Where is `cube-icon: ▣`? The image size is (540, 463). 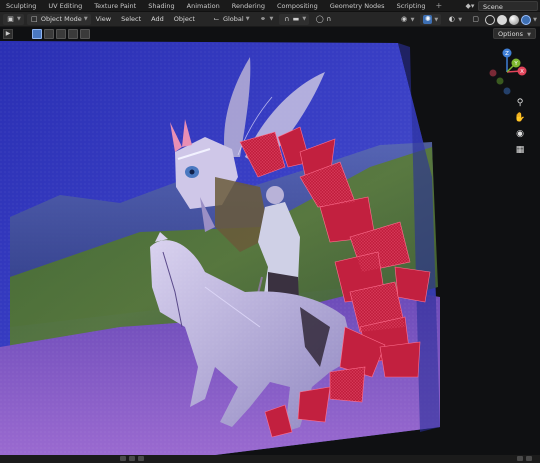
cube-icon: ▣ is located at coordinates (10, 18).